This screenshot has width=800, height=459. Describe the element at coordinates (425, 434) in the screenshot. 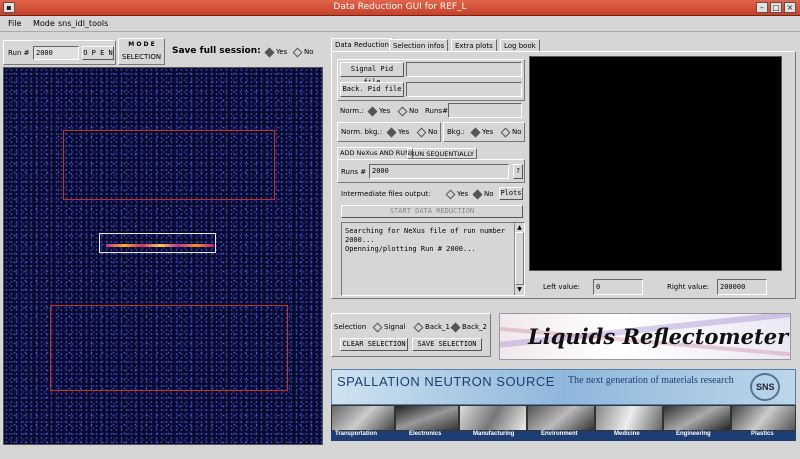

I see `caption-electronics: Electronics` at that location.